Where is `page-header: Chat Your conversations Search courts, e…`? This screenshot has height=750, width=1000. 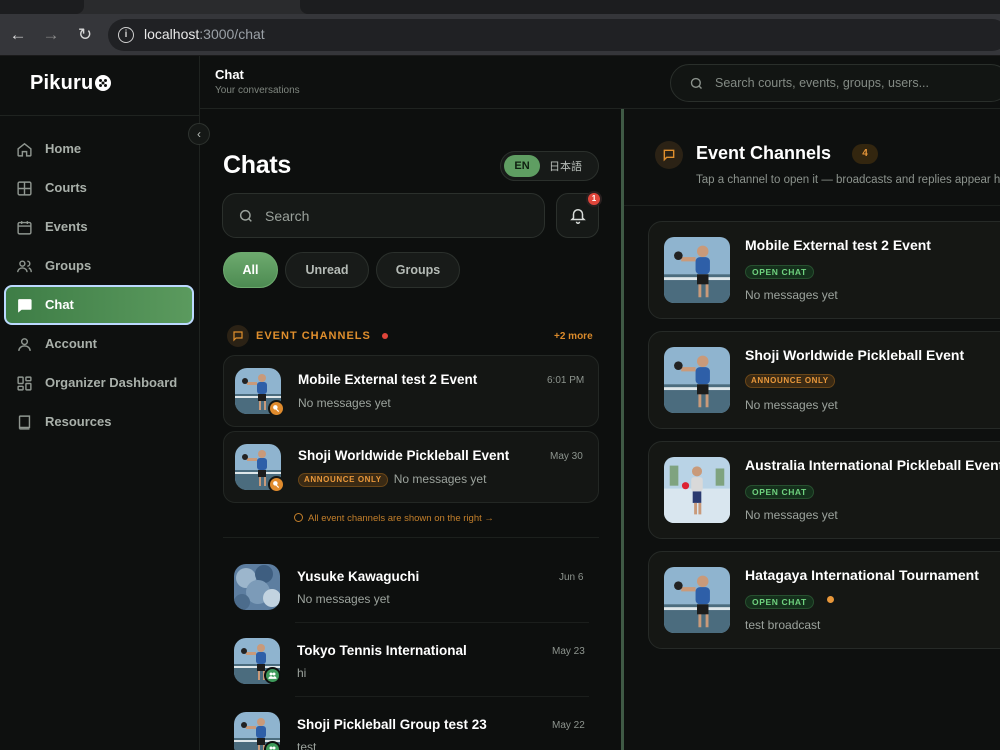 page-header: Chat Your conversations Search courts, e… is located at coordinates (600, 82).